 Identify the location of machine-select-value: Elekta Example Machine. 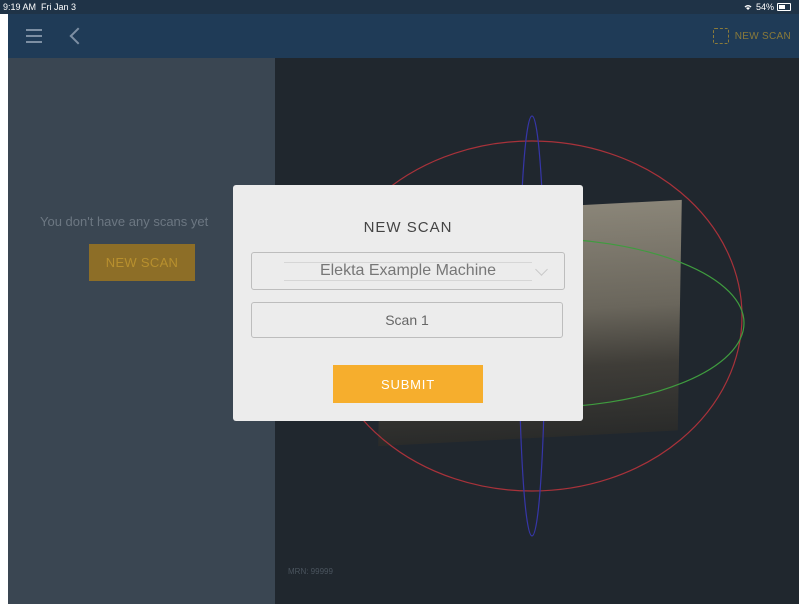
(408, 270).